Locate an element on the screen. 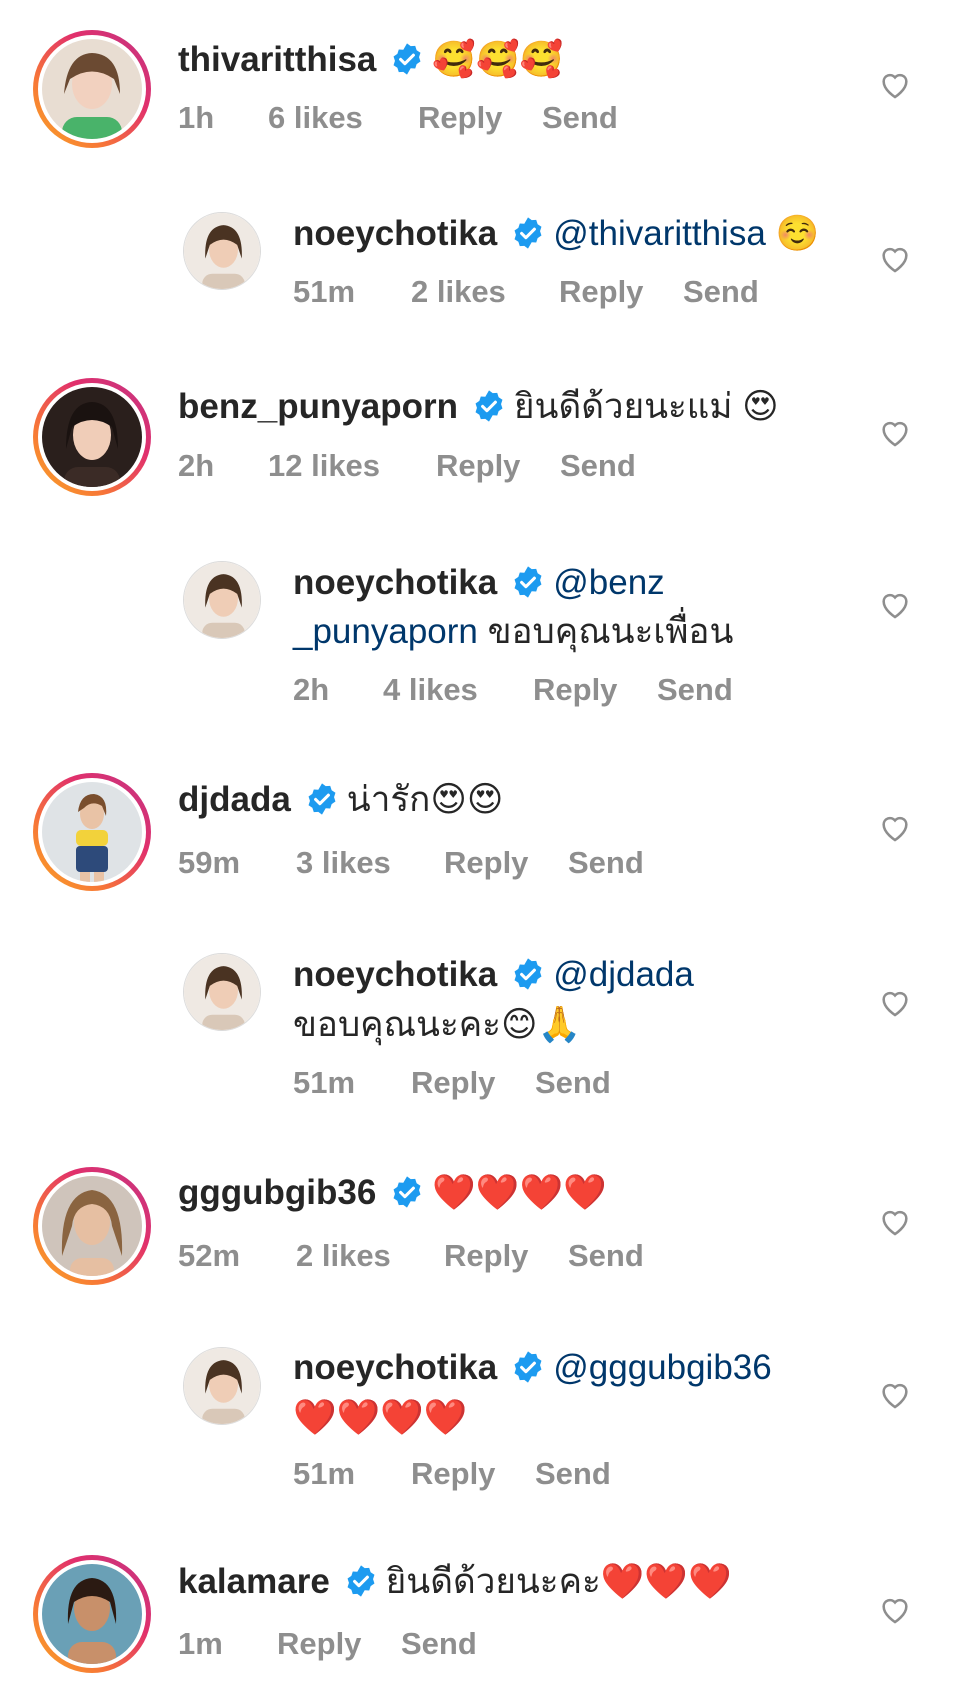  comment-time: 52m is located at coordinates (209, 1255).